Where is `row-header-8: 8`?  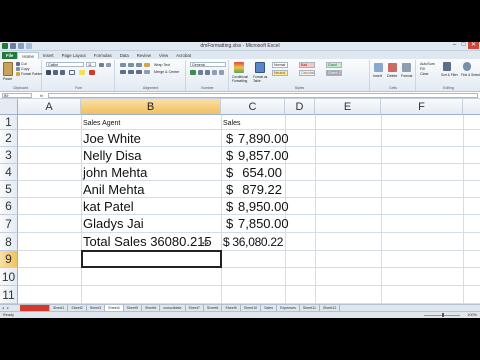 row-header-8: 8 is located at coordinates (9, 242).